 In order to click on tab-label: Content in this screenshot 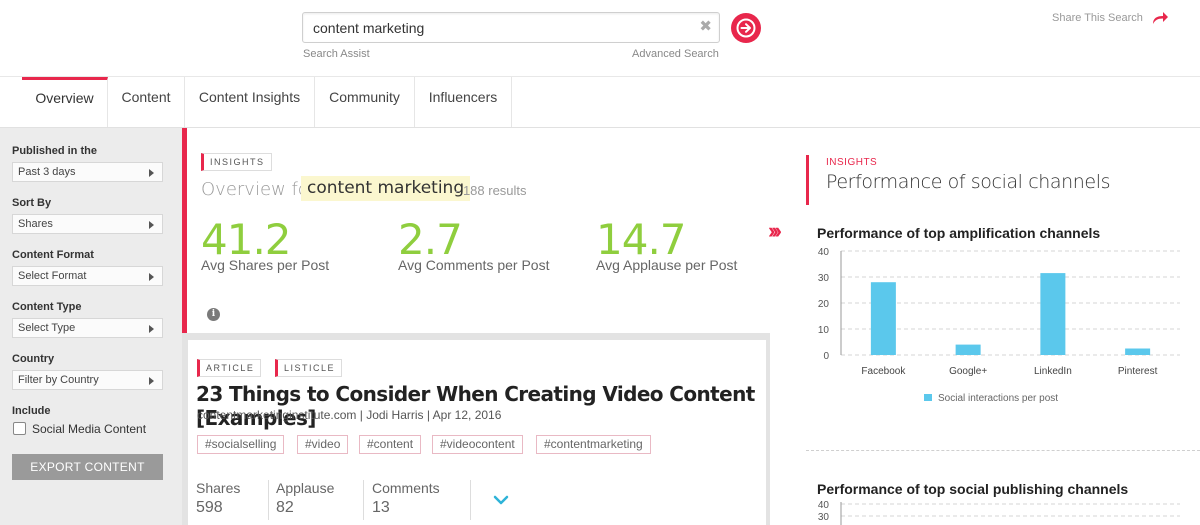, I will do `click(146, 97)`.